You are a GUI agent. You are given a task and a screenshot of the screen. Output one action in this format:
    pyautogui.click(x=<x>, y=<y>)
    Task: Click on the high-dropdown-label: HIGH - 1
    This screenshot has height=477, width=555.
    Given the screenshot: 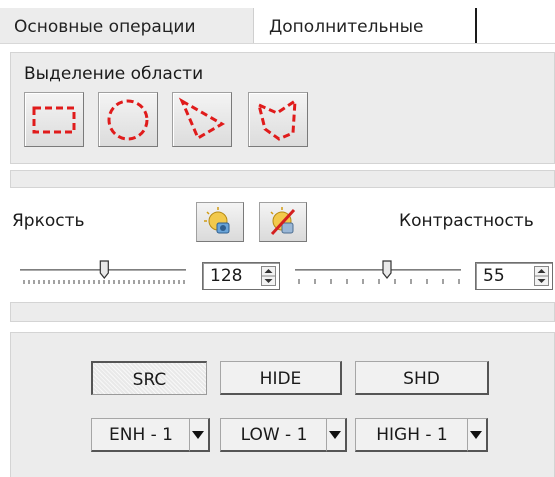 What is the action you would take?
    pyautogui.click(x=412, y=435)
    